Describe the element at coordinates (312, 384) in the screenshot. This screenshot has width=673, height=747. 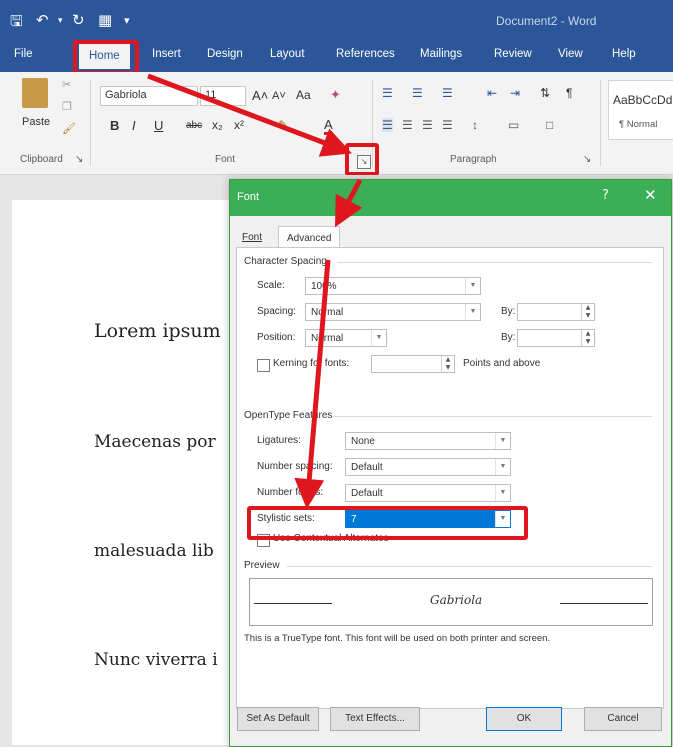
I see `arrow-to-stylistic-sets` at that location.